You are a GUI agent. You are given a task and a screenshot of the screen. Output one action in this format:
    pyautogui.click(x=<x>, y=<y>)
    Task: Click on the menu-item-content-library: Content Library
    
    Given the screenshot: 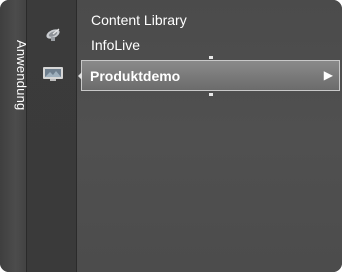 What is the action you would take?
    pyautogui.click(x=139, y=20)
    